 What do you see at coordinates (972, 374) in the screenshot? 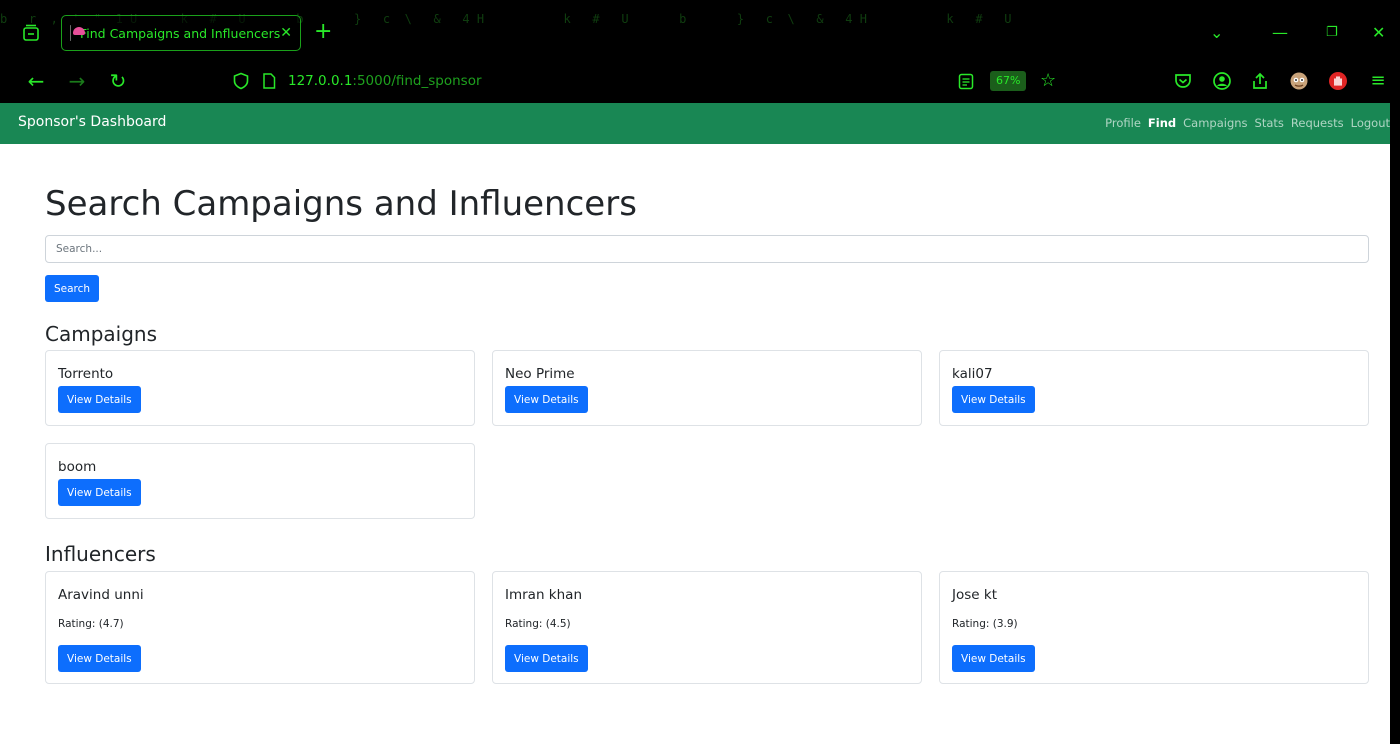
I see `campaign-name: kali07` at bounding box center [972, 374].